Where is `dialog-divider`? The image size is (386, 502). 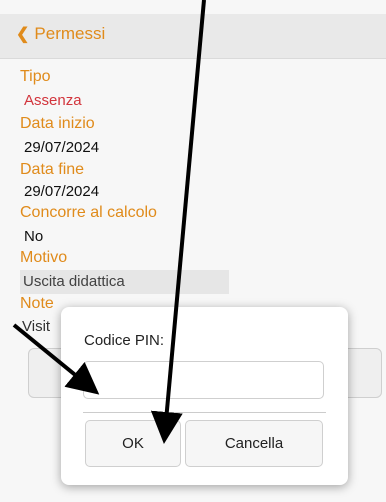 dialog-divider is located at coordinates (204, 412).